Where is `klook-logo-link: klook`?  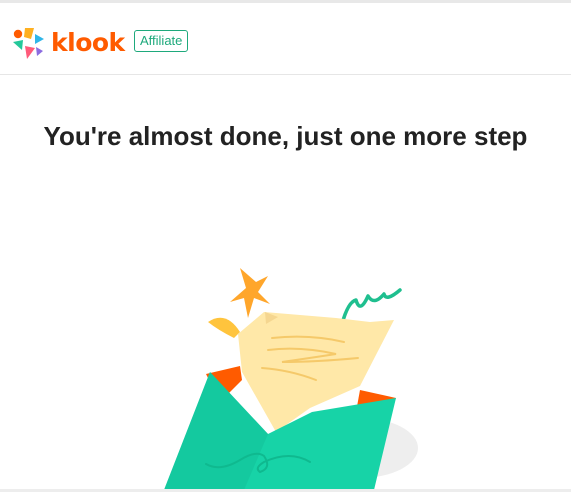
klook-logo-link: klook is located at coordinates (67, 43).